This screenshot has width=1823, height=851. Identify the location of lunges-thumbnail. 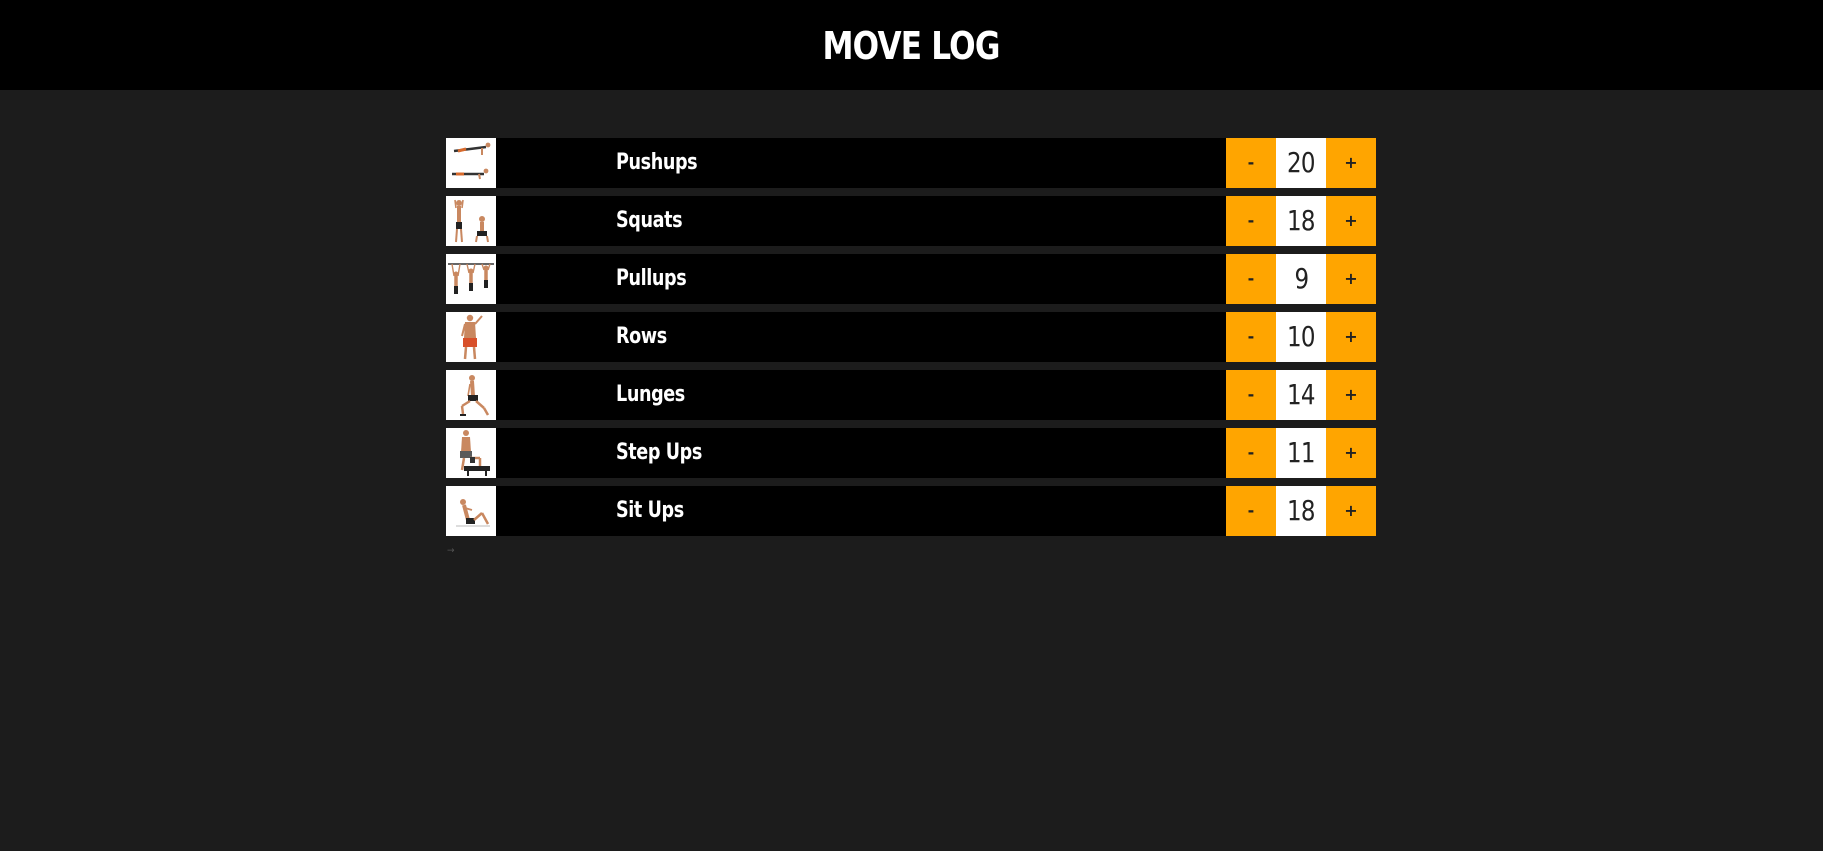
(471, 395).